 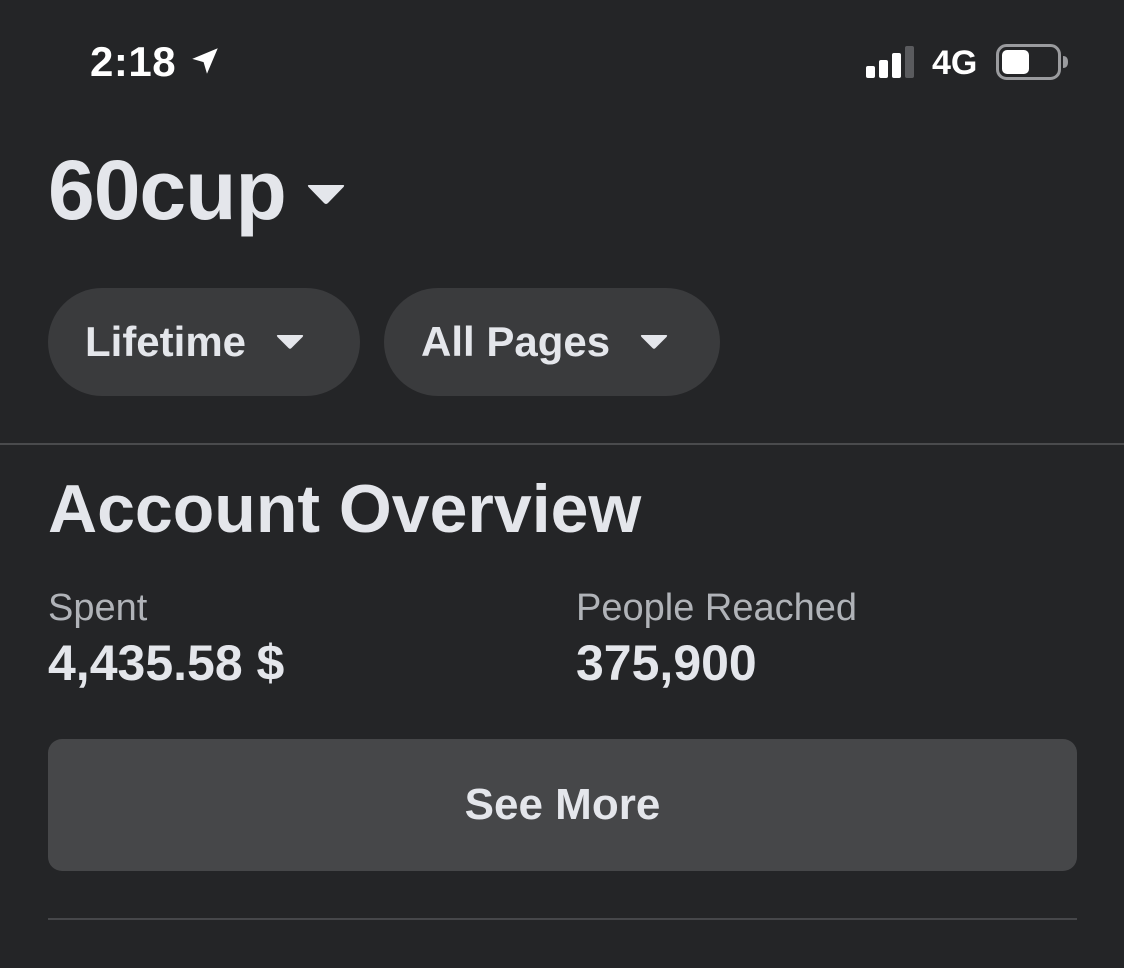 What do you see at coordinates (166, 341) in the screenshot?
I see `time-range-label: Lifetime` at bounding box center [166, 341].